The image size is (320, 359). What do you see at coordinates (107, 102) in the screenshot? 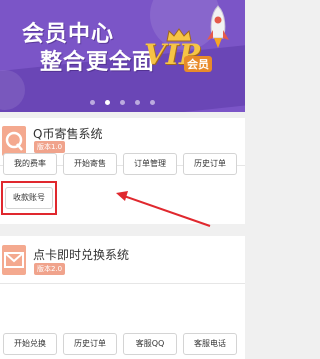
I see `carousel-dot-active` at bounding box center [107, 102].